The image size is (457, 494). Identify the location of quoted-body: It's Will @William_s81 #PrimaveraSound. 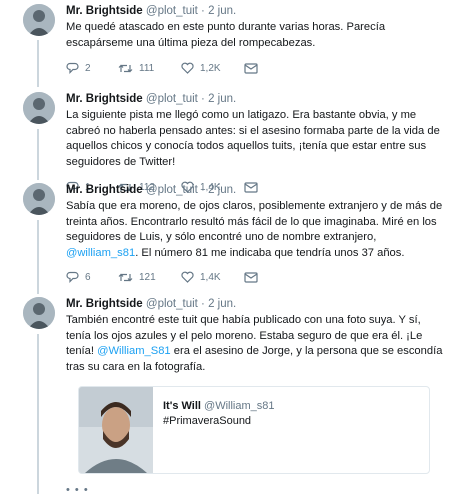
(219, 414).